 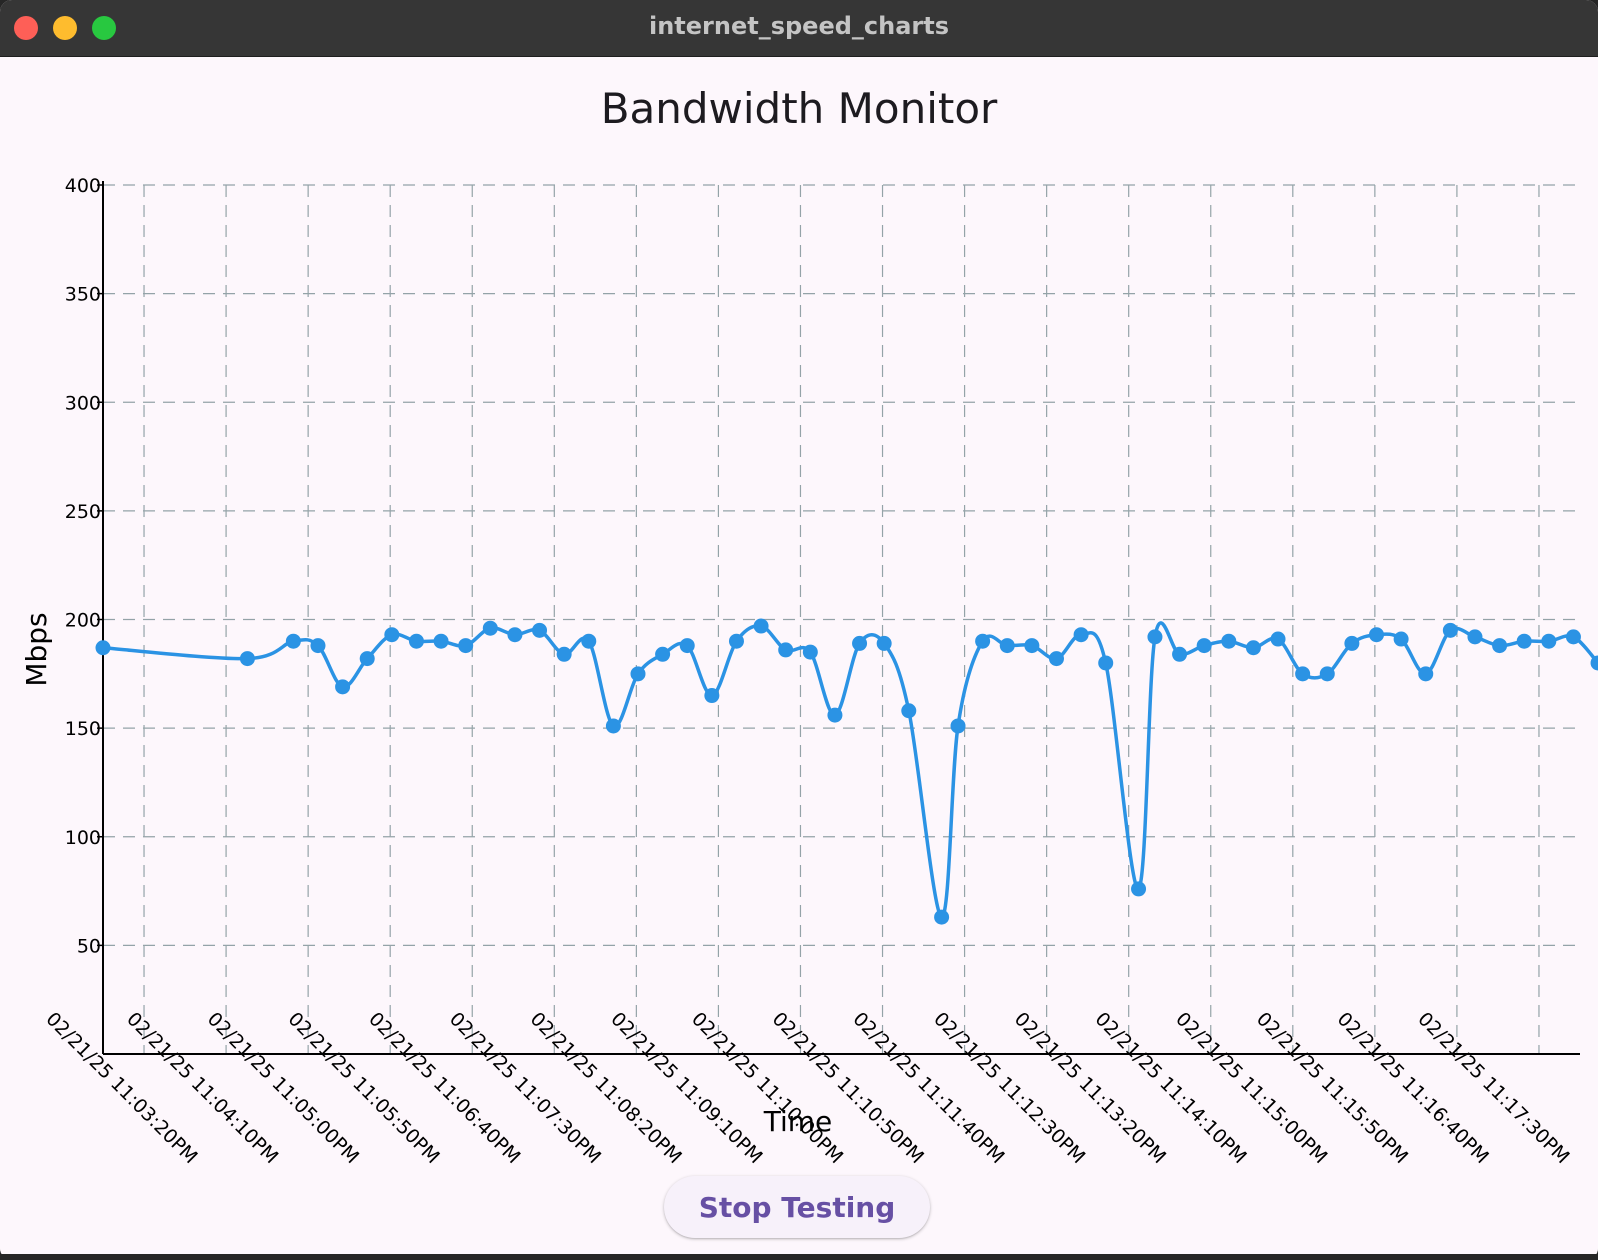 What do you see at coordinates (928, 1088) in the screenshot?
I see `x-tick-label: 02/21/25 11:11:40PM` at bounding box center [928, 1088].